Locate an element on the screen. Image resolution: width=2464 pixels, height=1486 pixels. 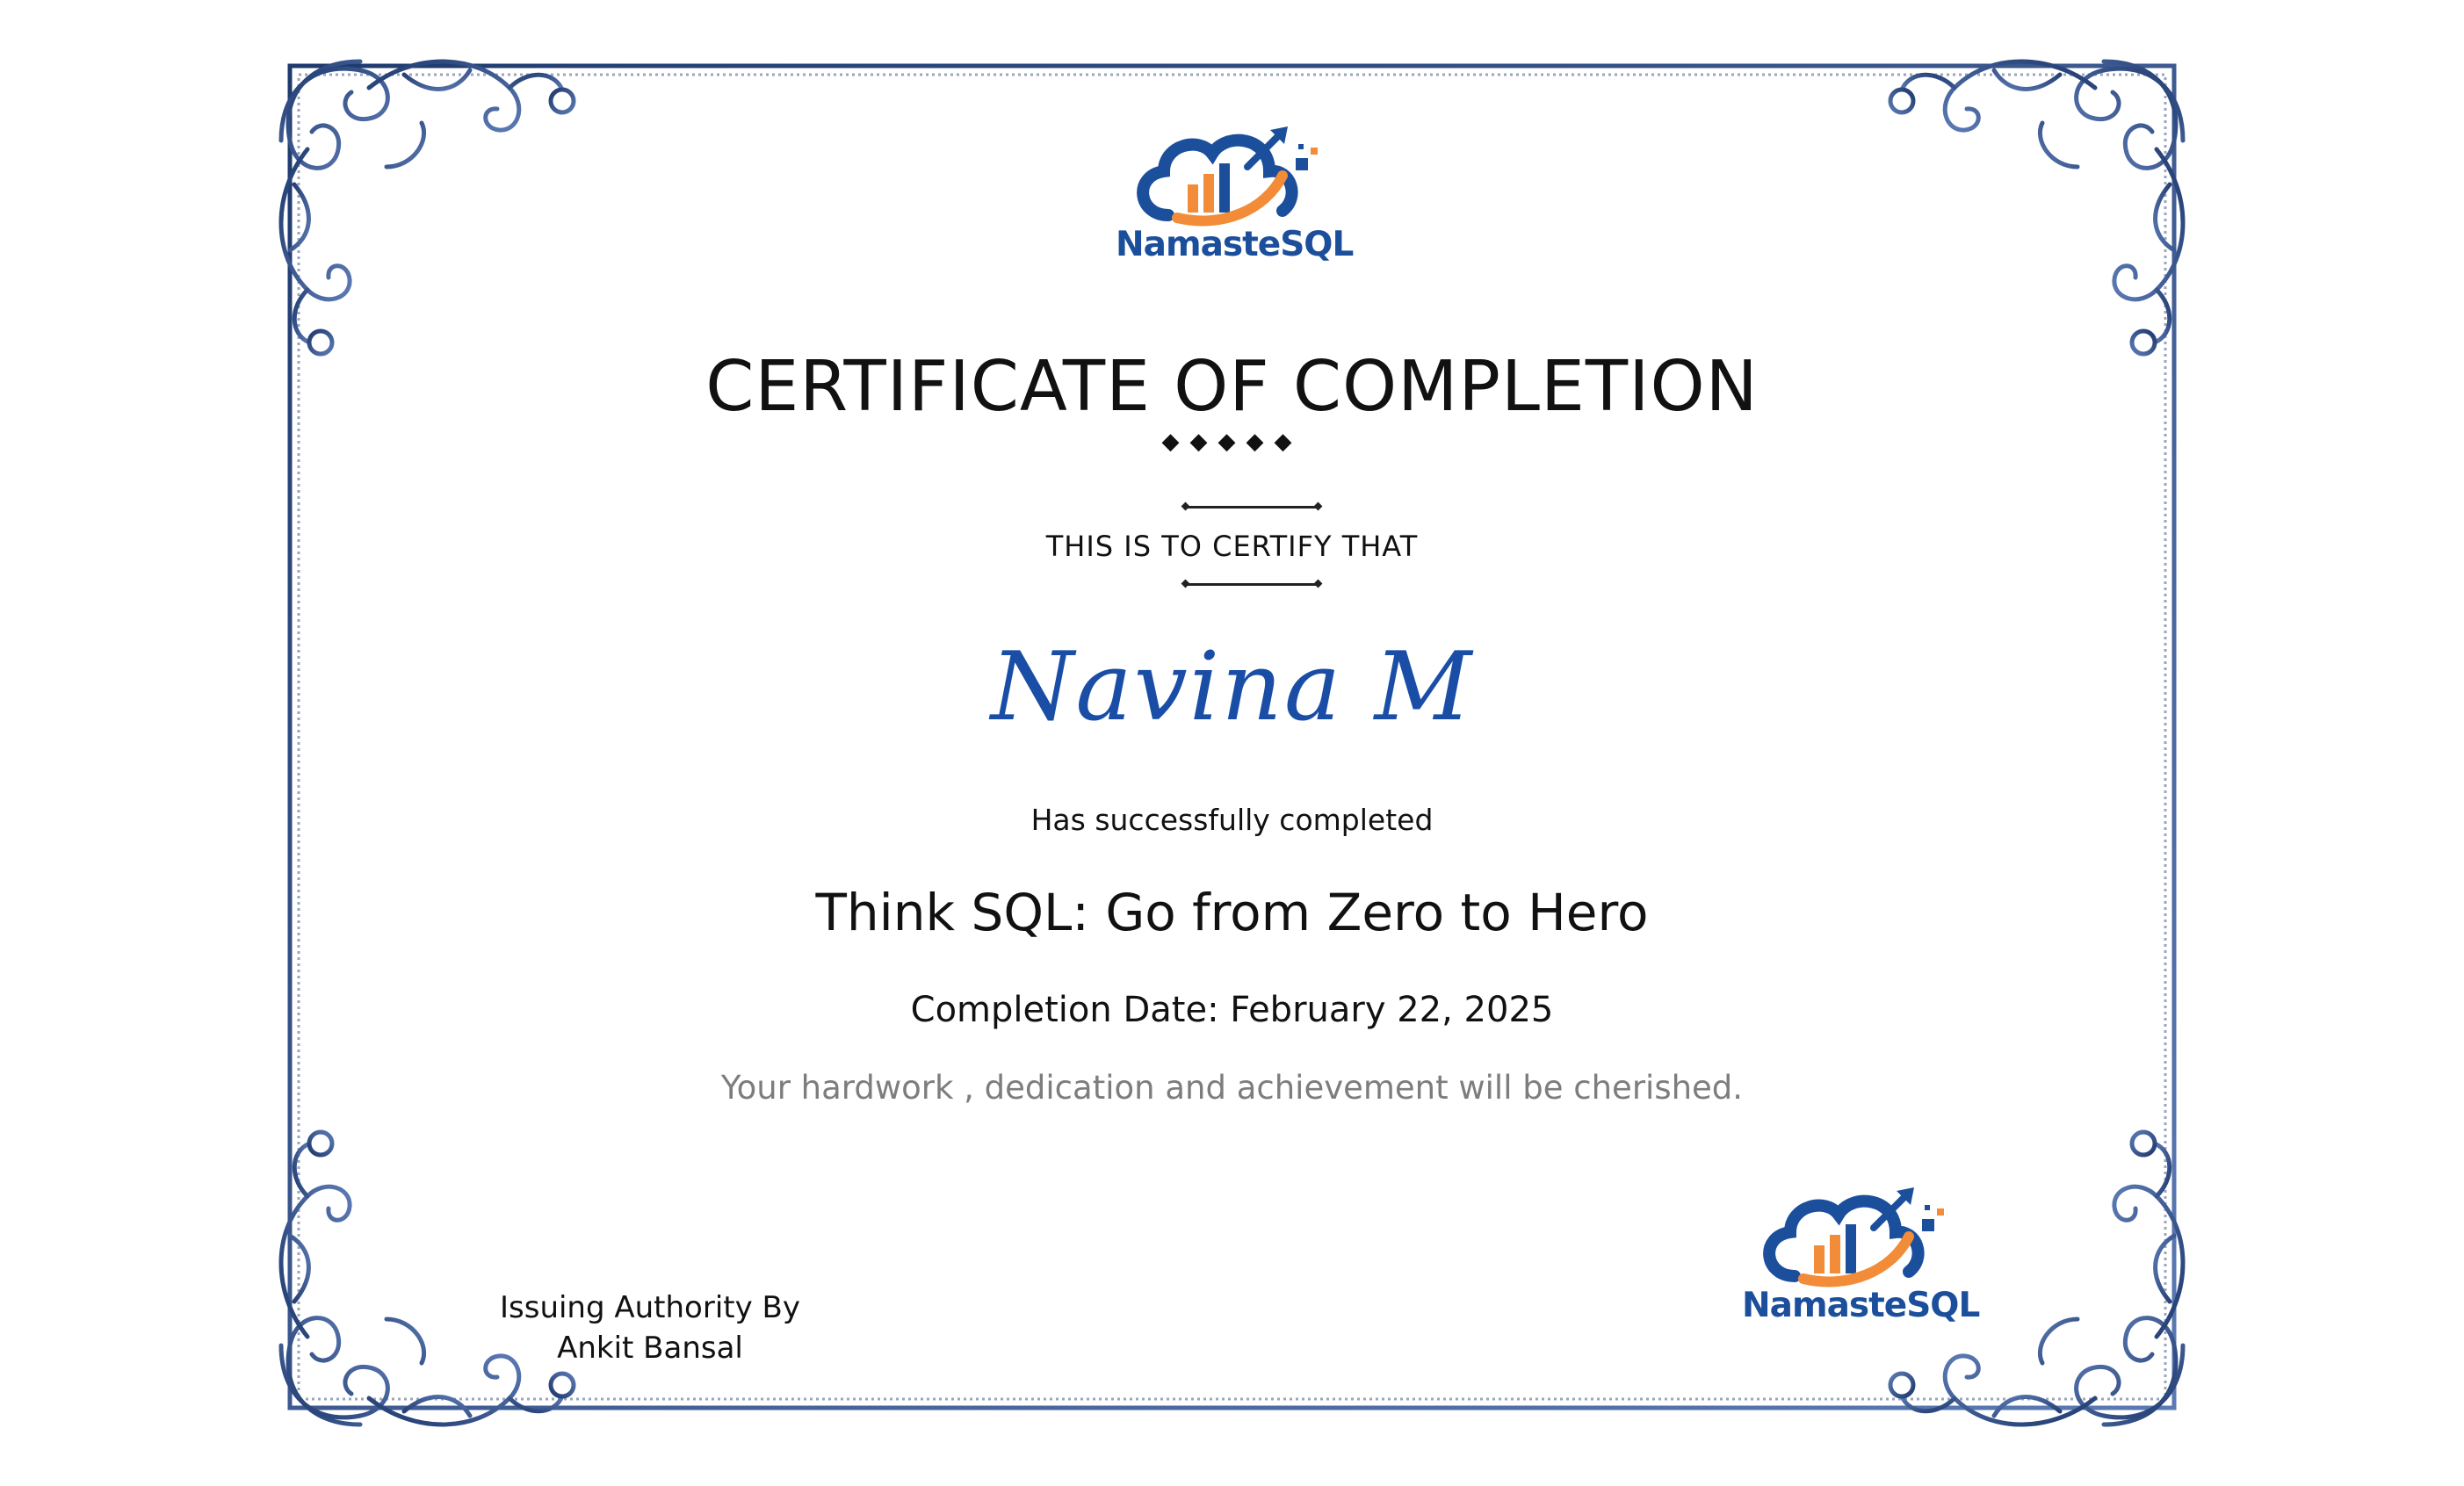
certificate-title: CERTIFICATE OF COMPLETION is located at coordinates (1232, 386).